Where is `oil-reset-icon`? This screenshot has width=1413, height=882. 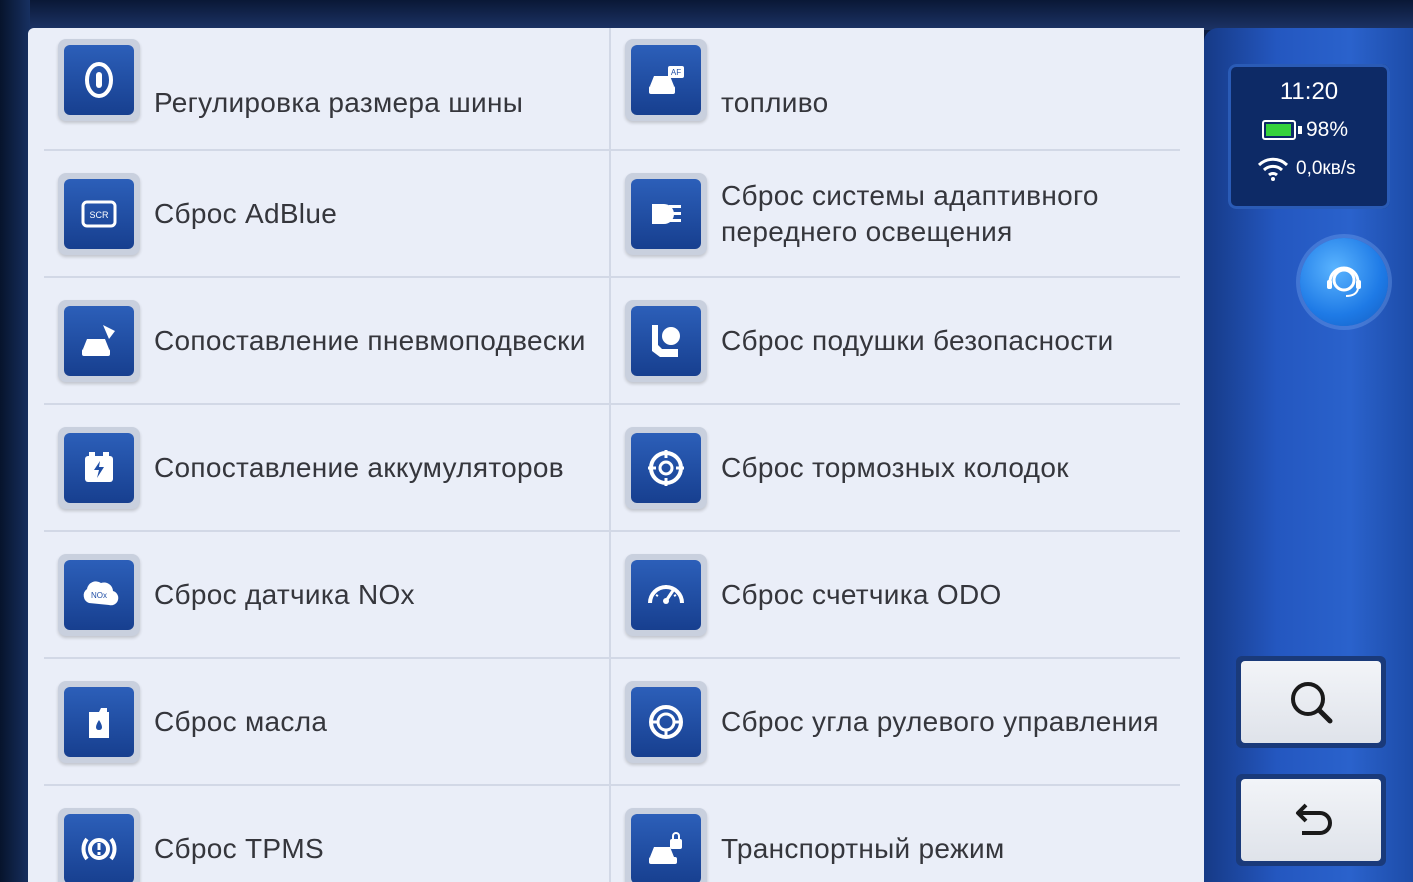
oil-reset-icon is located at coordinates (99, 721).